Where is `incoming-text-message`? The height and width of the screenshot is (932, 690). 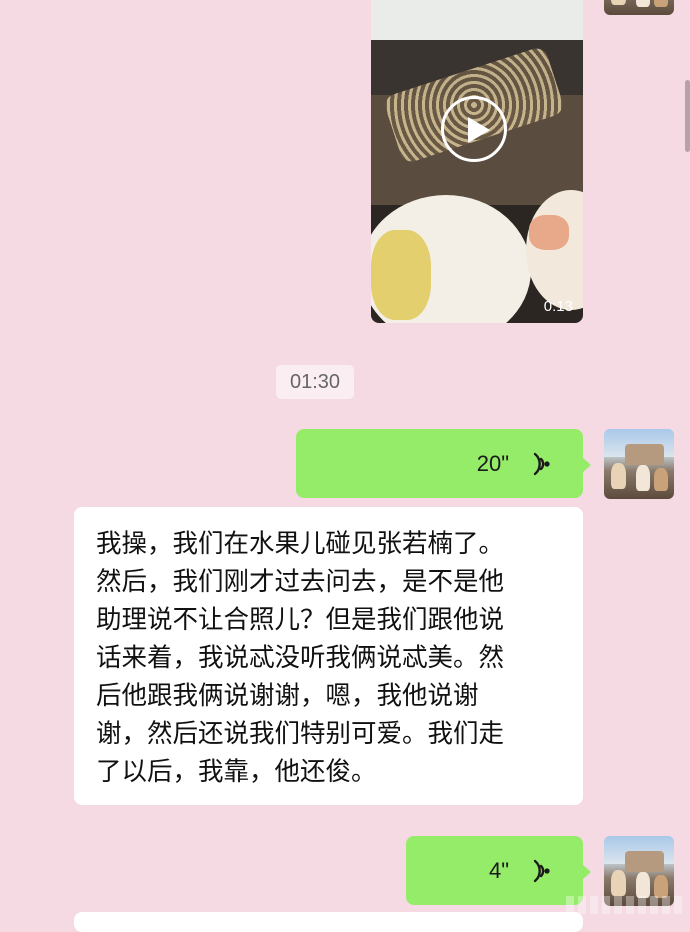 incoming-text-message is located at coordinates (328, 922).